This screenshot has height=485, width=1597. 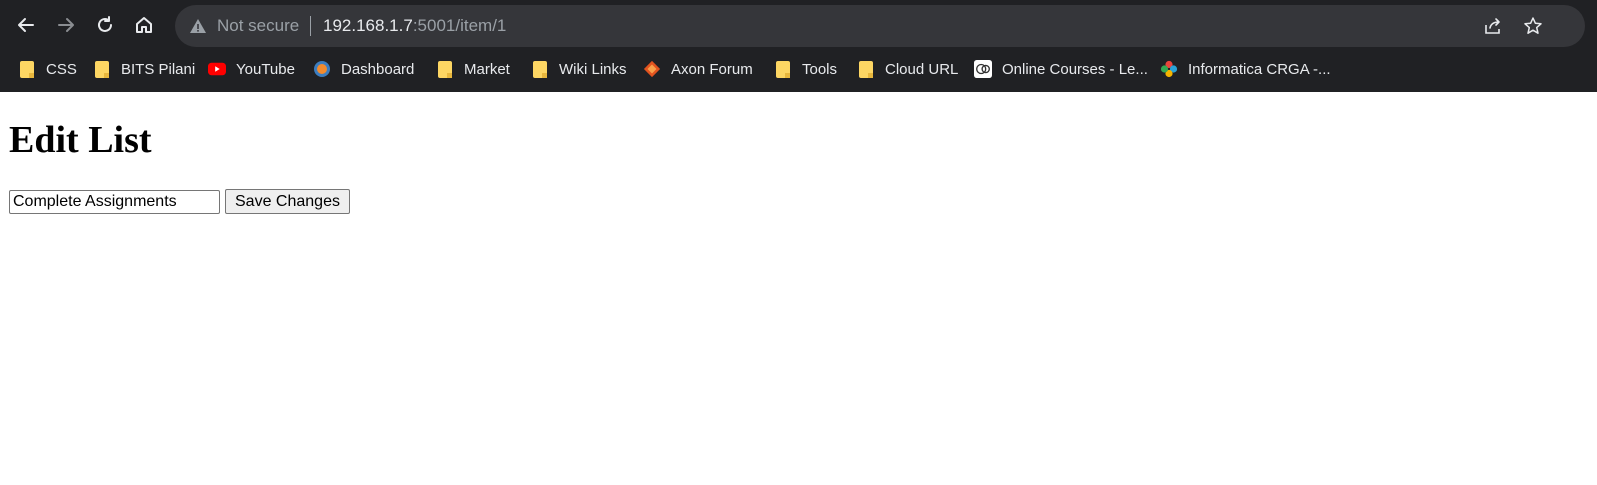 I want to click on bookmark-cloud-url: Cloud URL, so click(x=907, y=69).